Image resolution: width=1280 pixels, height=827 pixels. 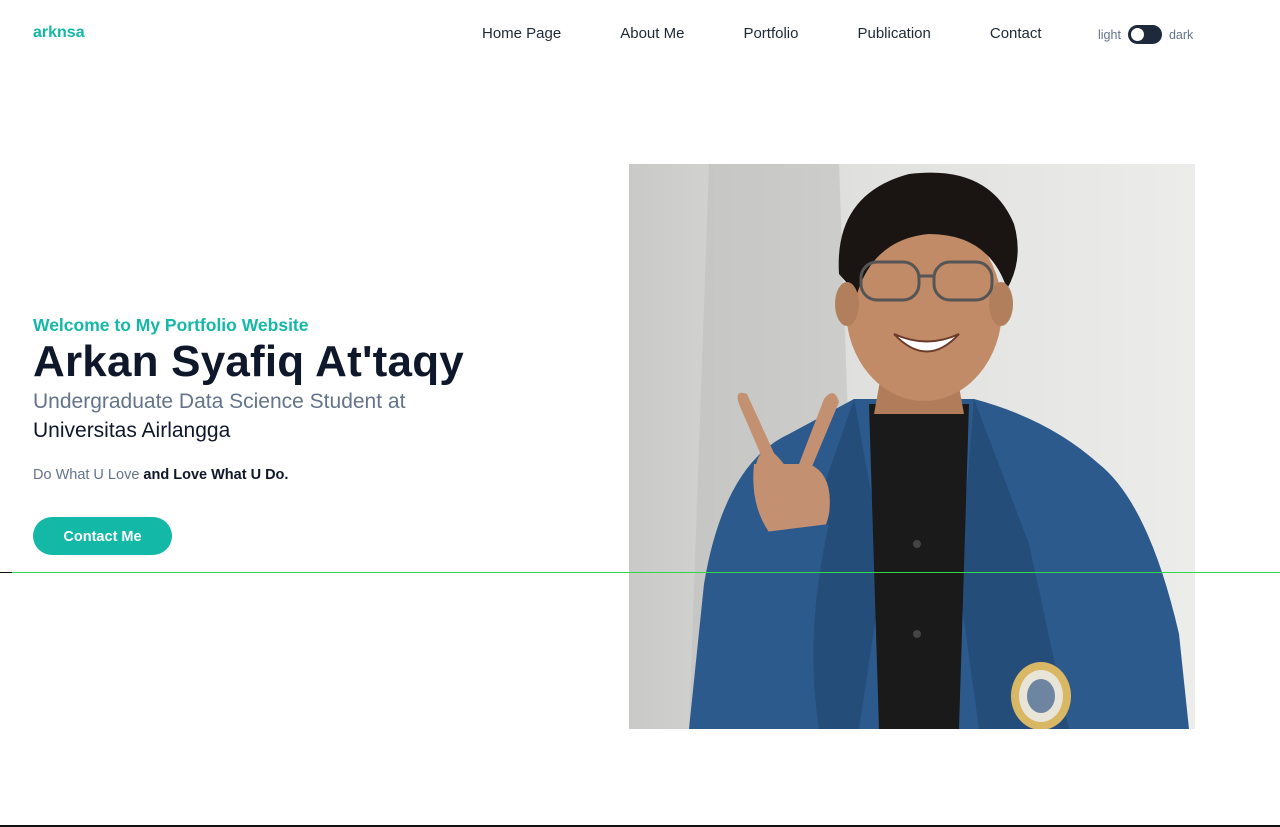 What do you see at coordinates (1016, 33) in the screenshot?
I see `nav-item-contact: Contact` at bounding box center [1016, 33].